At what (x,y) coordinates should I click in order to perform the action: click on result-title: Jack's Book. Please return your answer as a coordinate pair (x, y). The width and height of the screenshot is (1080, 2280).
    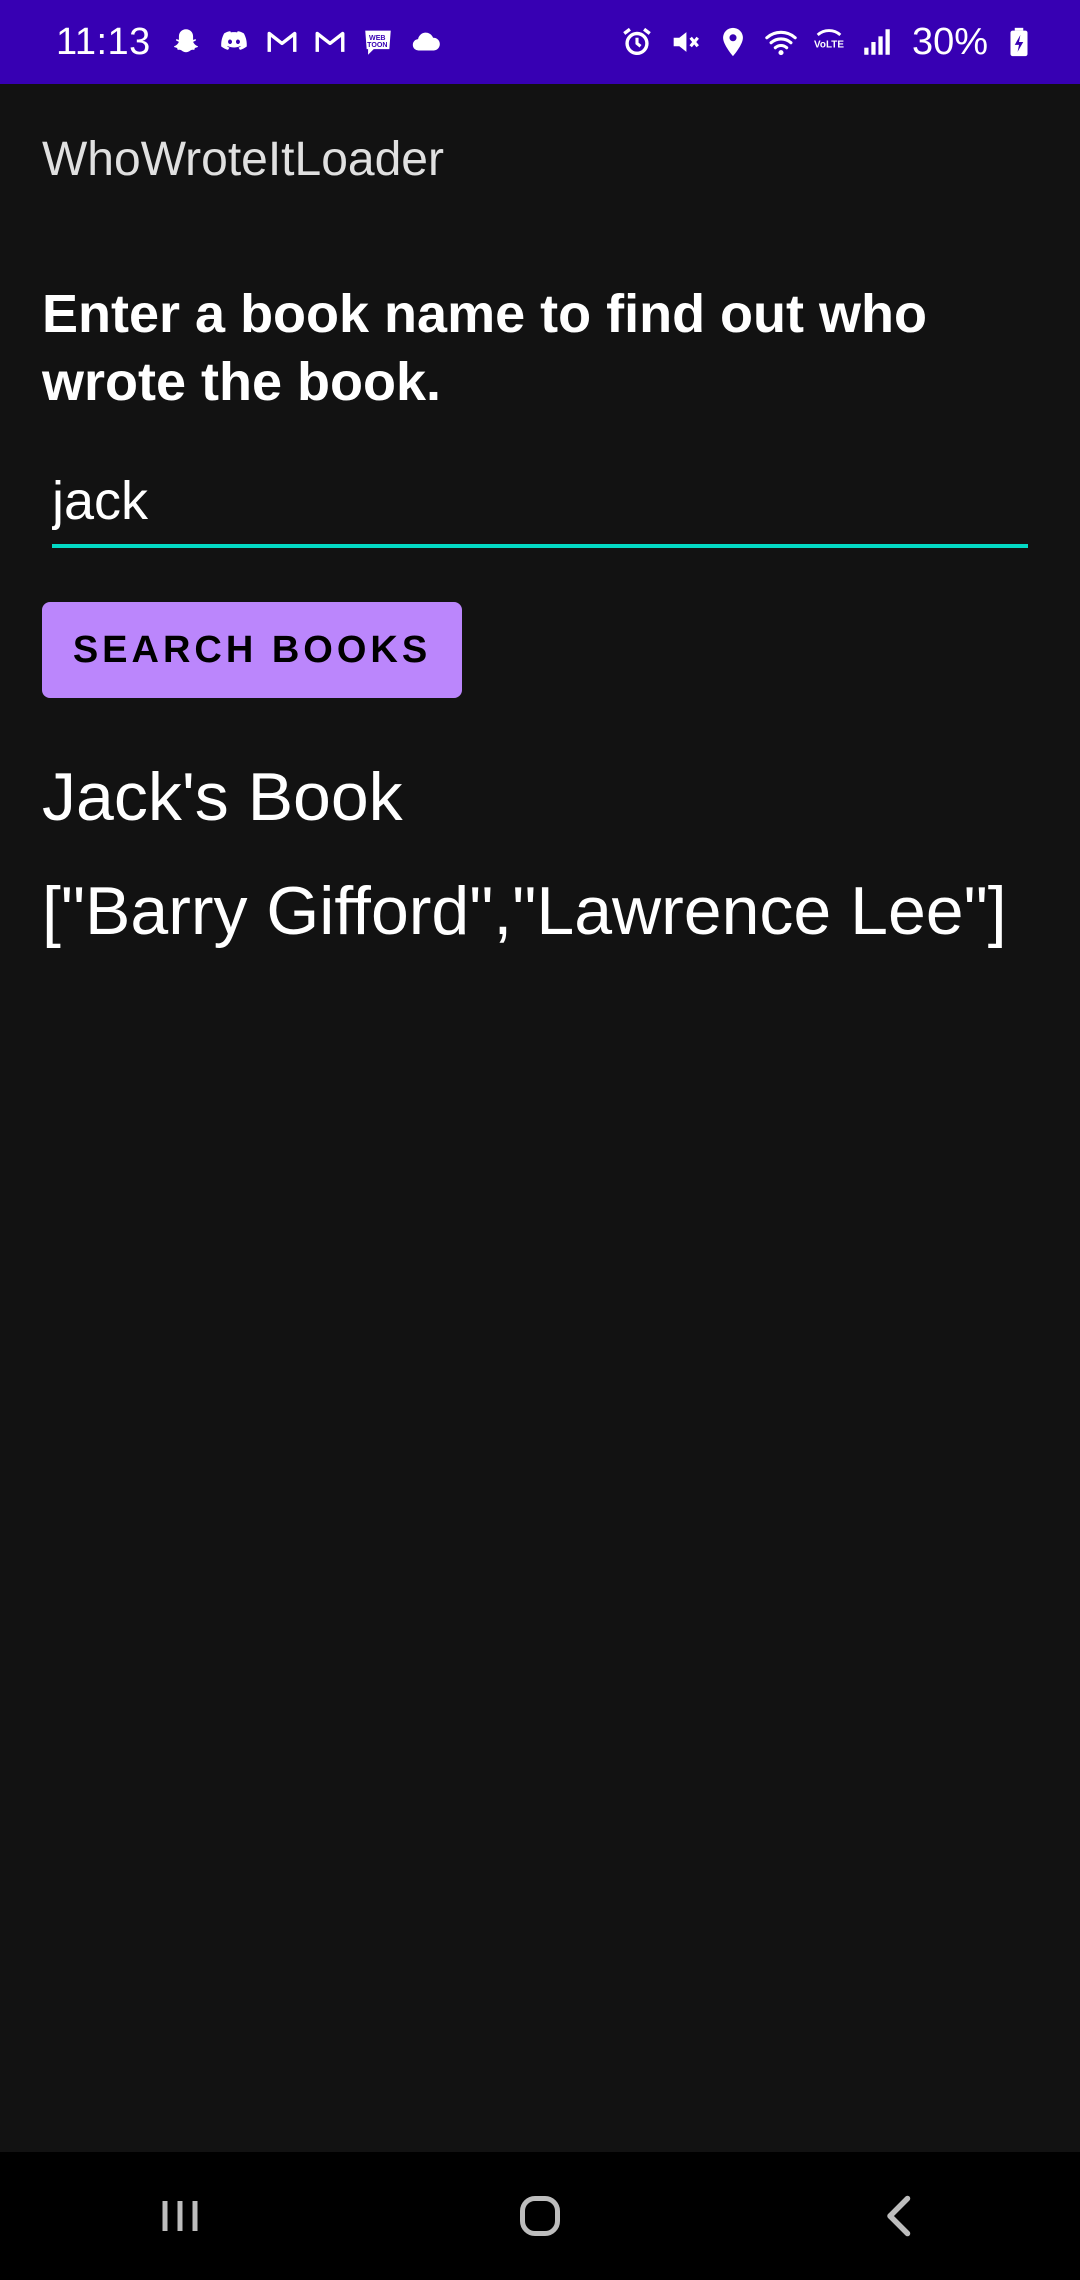
    Looking at the image, I should click on (222, 797).